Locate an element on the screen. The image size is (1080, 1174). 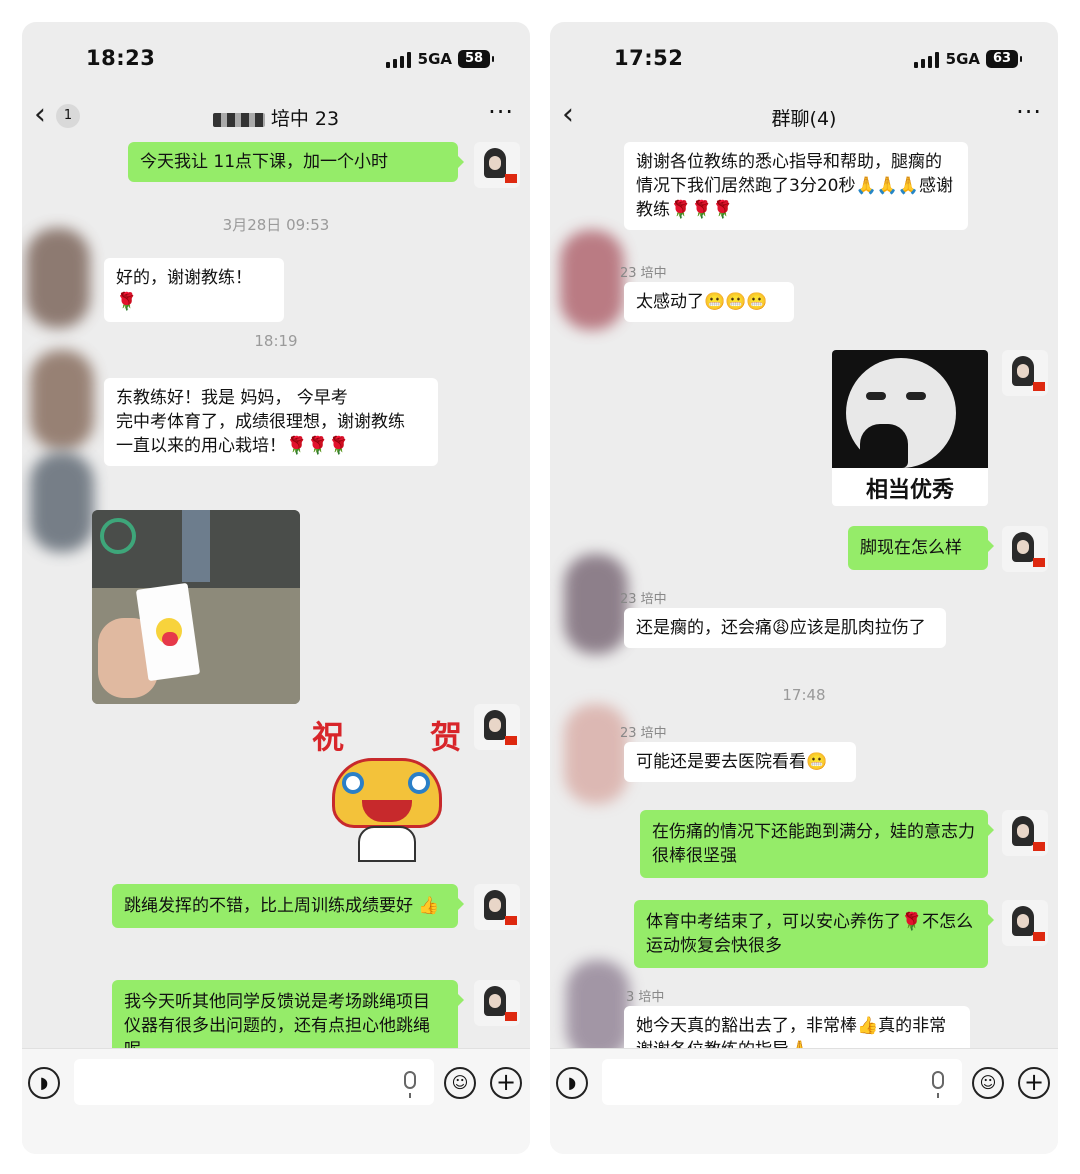
message-bubble-incoming: 还是瘸的，还会痛😩应该是肌肉拉伤了 is located at coordinates (785, 628).